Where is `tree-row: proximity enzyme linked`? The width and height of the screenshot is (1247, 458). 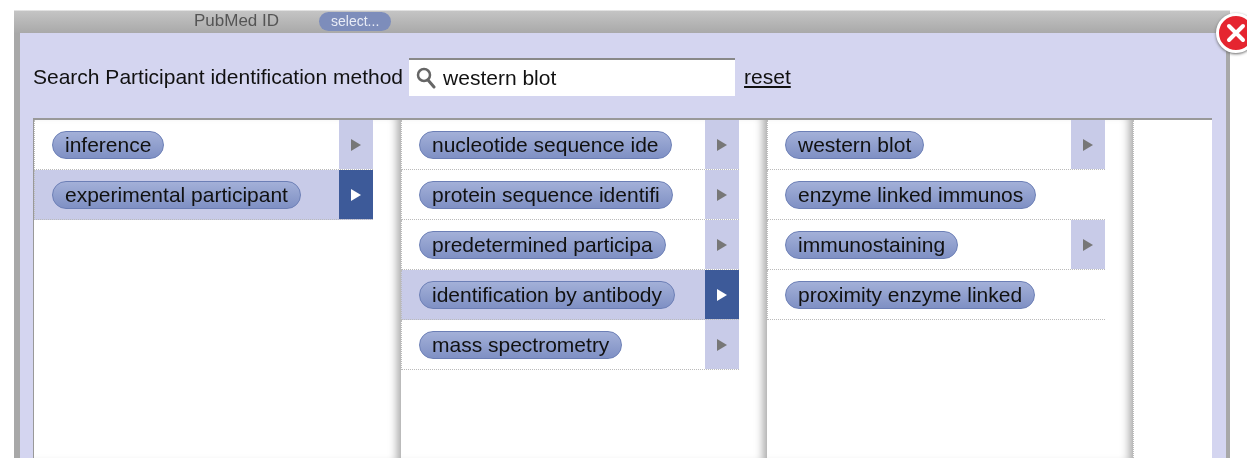
tree-row: proximity enzyme linked is located at coordinates (936, 295).